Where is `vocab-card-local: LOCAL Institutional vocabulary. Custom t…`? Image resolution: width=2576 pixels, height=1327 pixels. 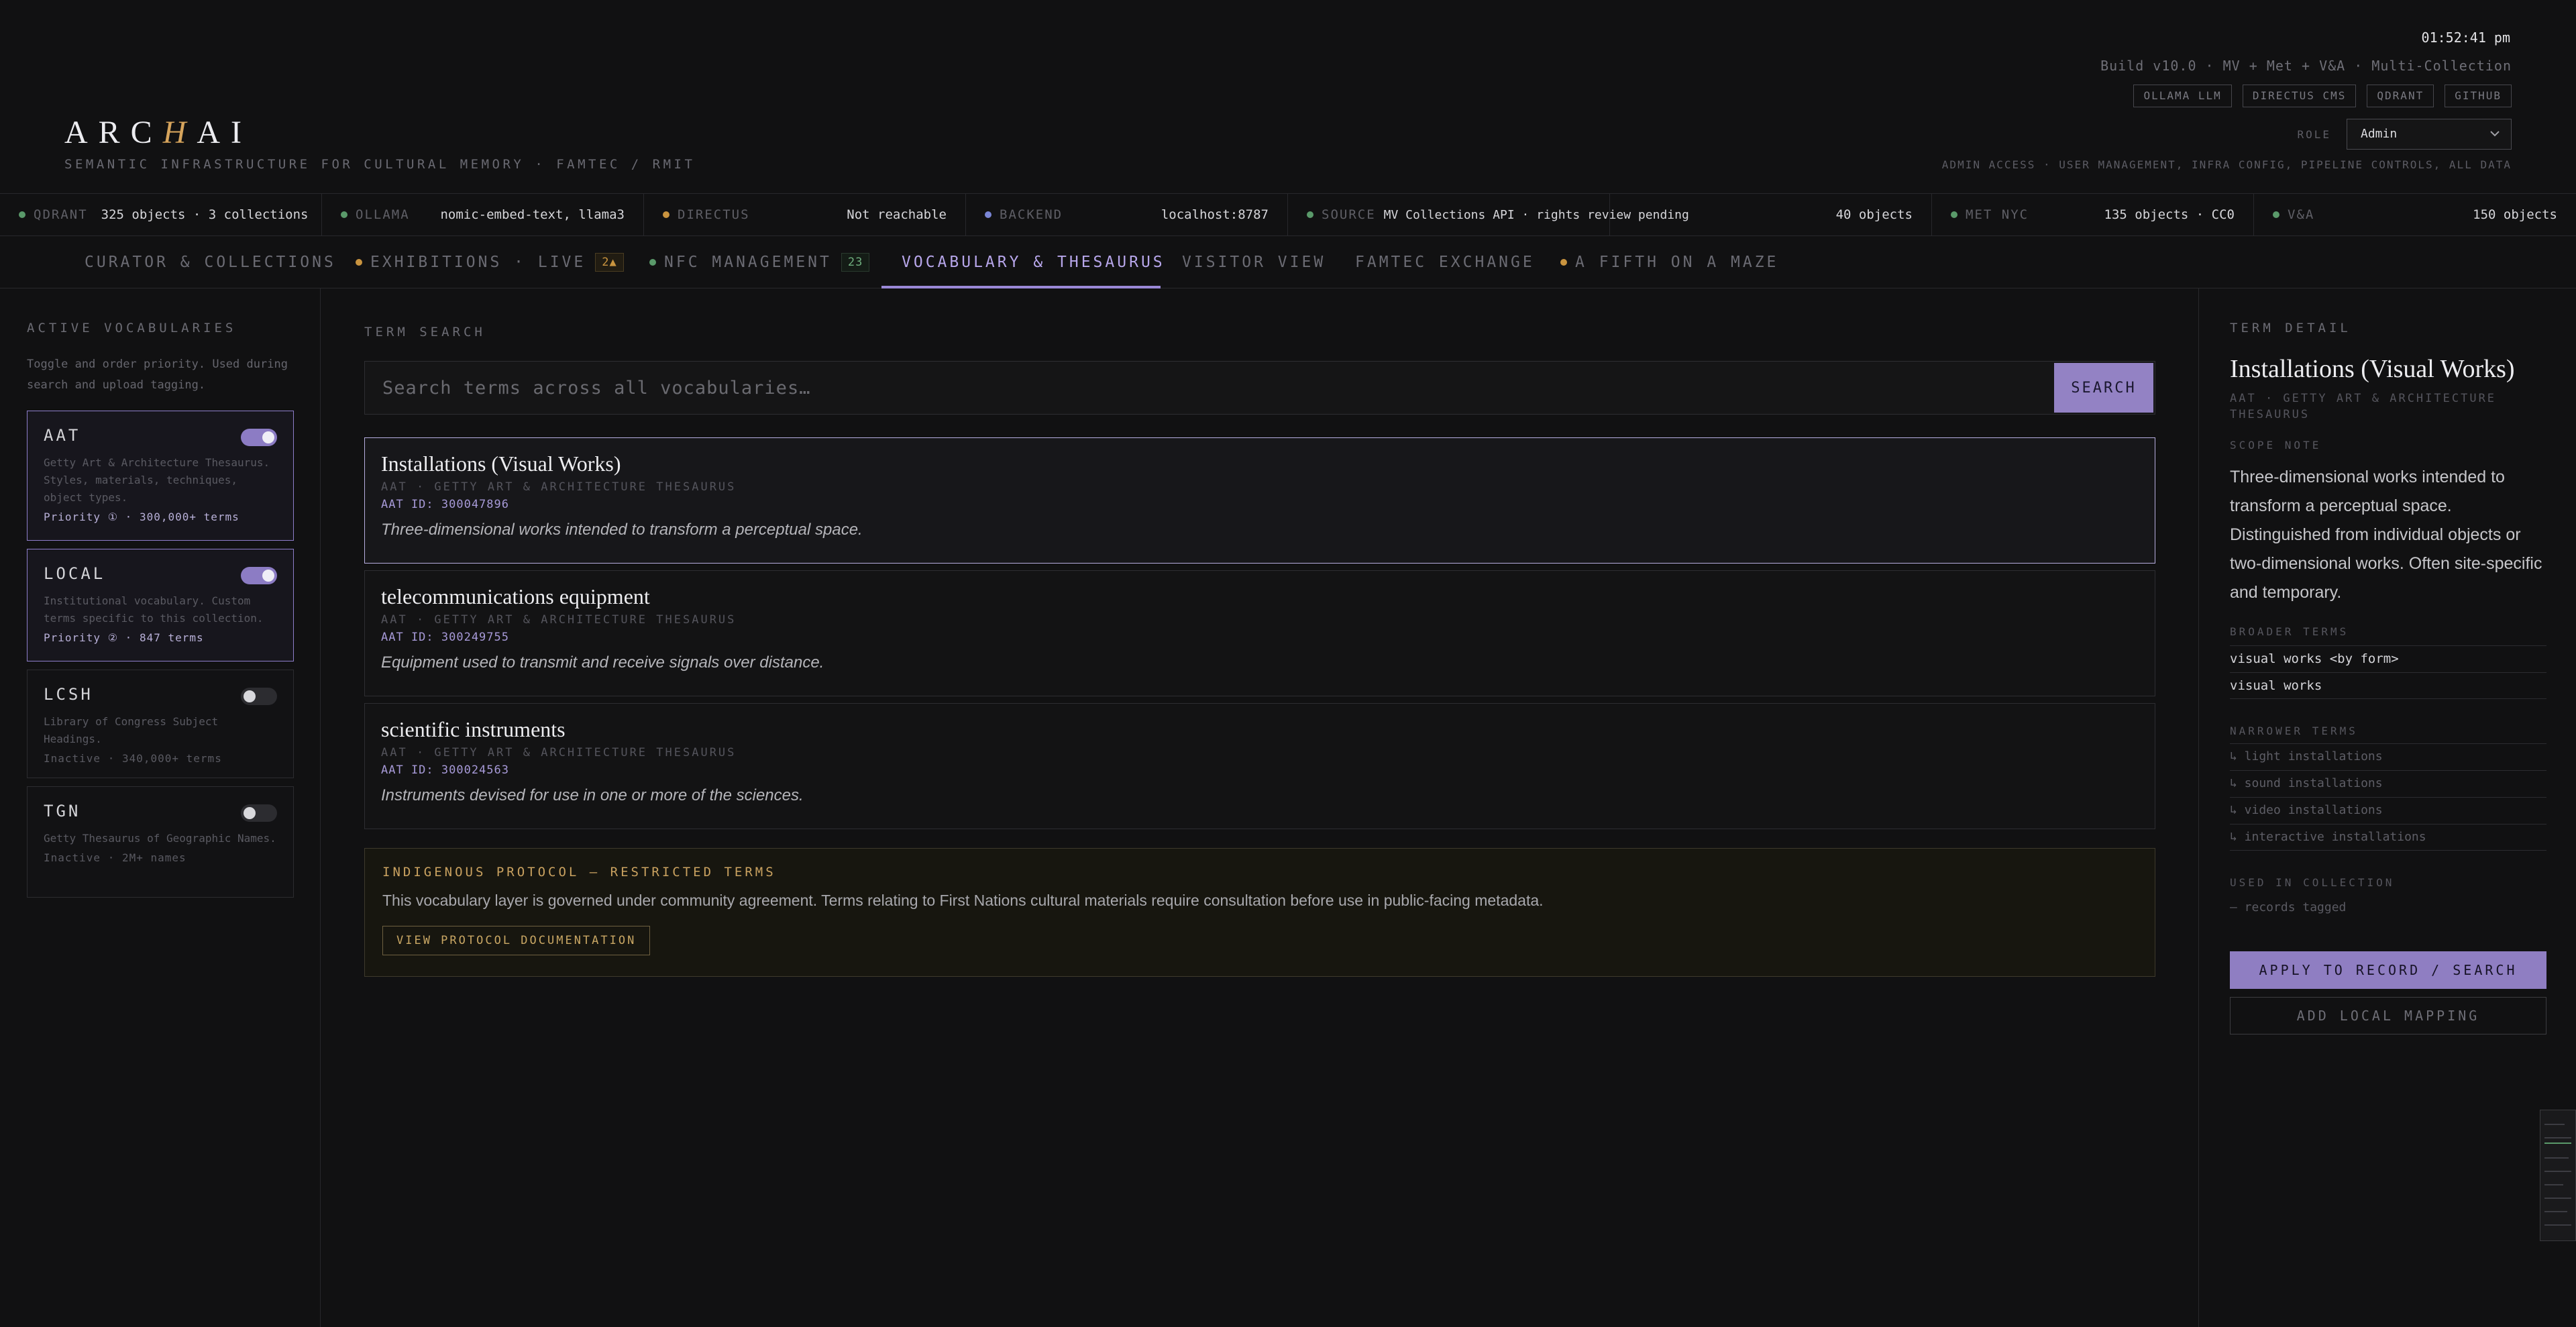 vocab-card-local: LOCAL Institutional vocabulary. Custom t… is located at coordinates (160, 605).